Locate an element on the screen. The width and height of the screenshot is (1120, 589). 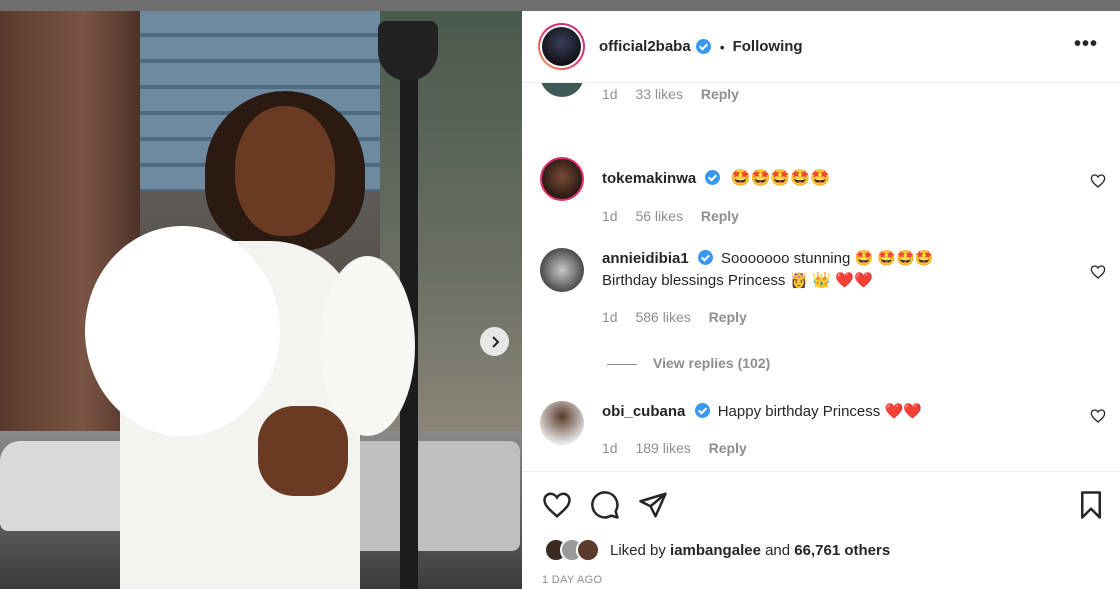
post-time-ago: 1 DAY AGO is located at coordinates (572, 580).